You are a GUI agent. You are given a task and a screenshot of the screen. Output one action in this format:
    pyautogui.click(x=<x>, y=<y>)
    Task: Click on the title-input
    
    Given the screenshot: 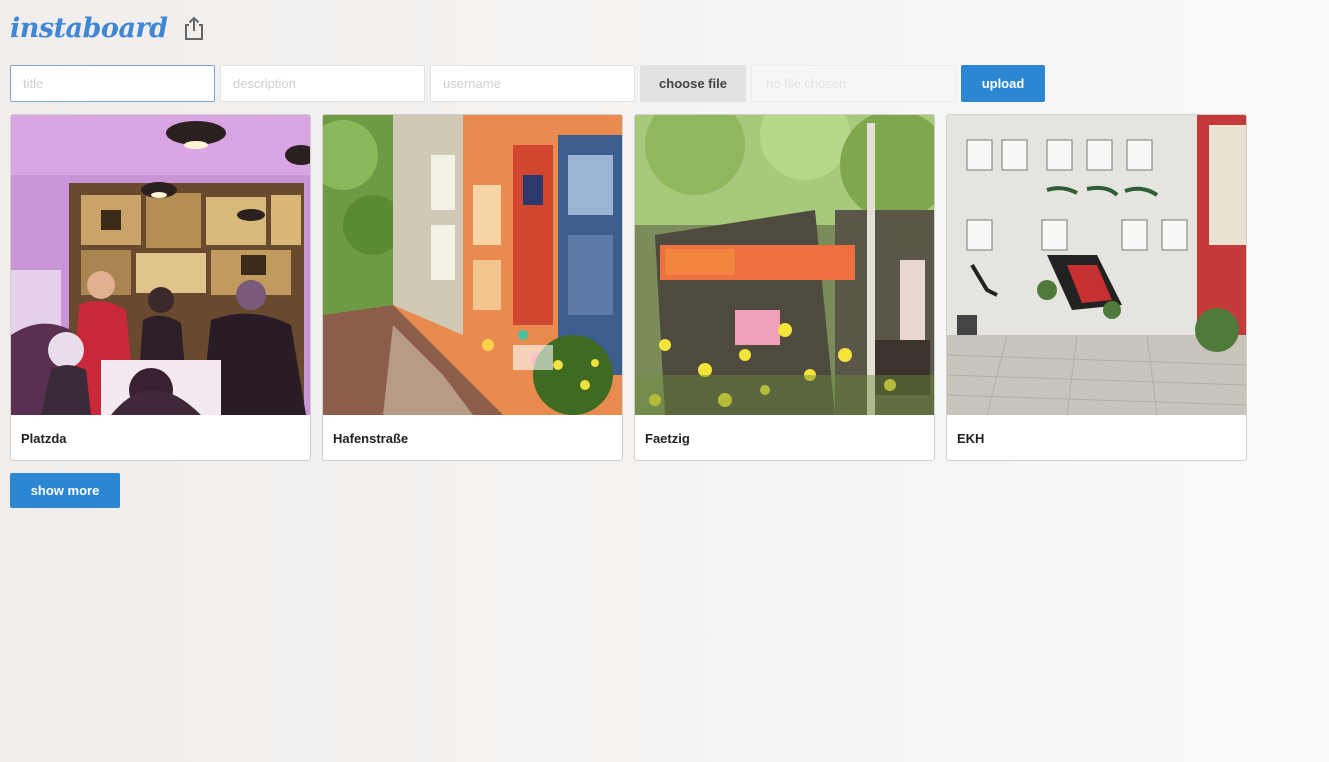 What is the action you would take?
    pyautogui.click(x=112, y=83)
    